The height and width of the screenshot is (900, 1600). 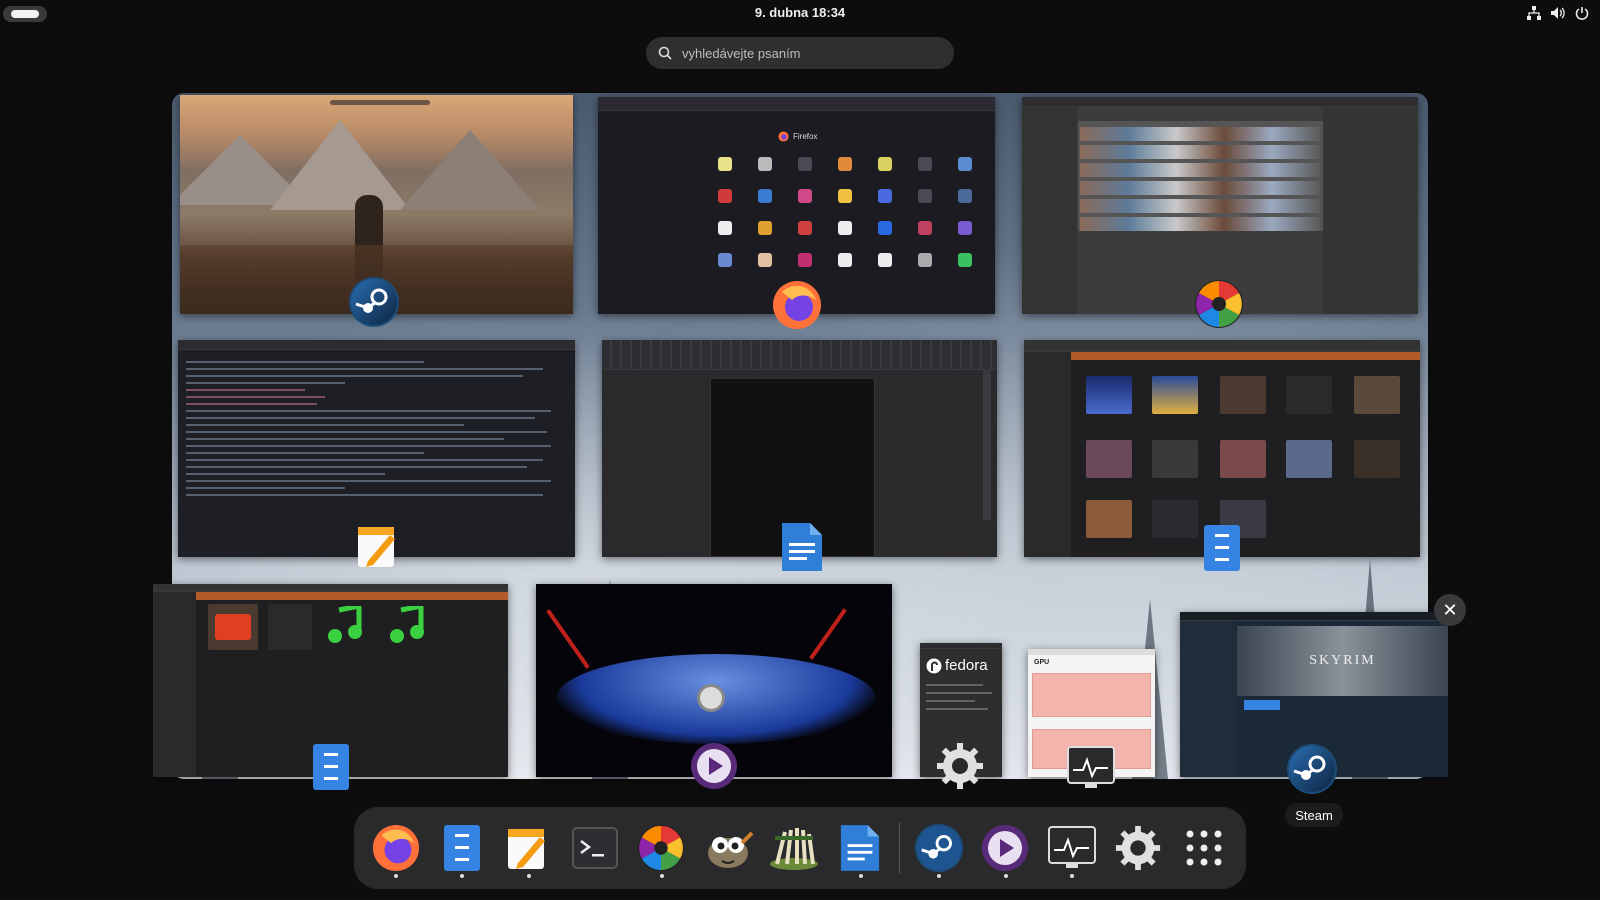 I want to click on search-icon, so click(x=665, y=53).